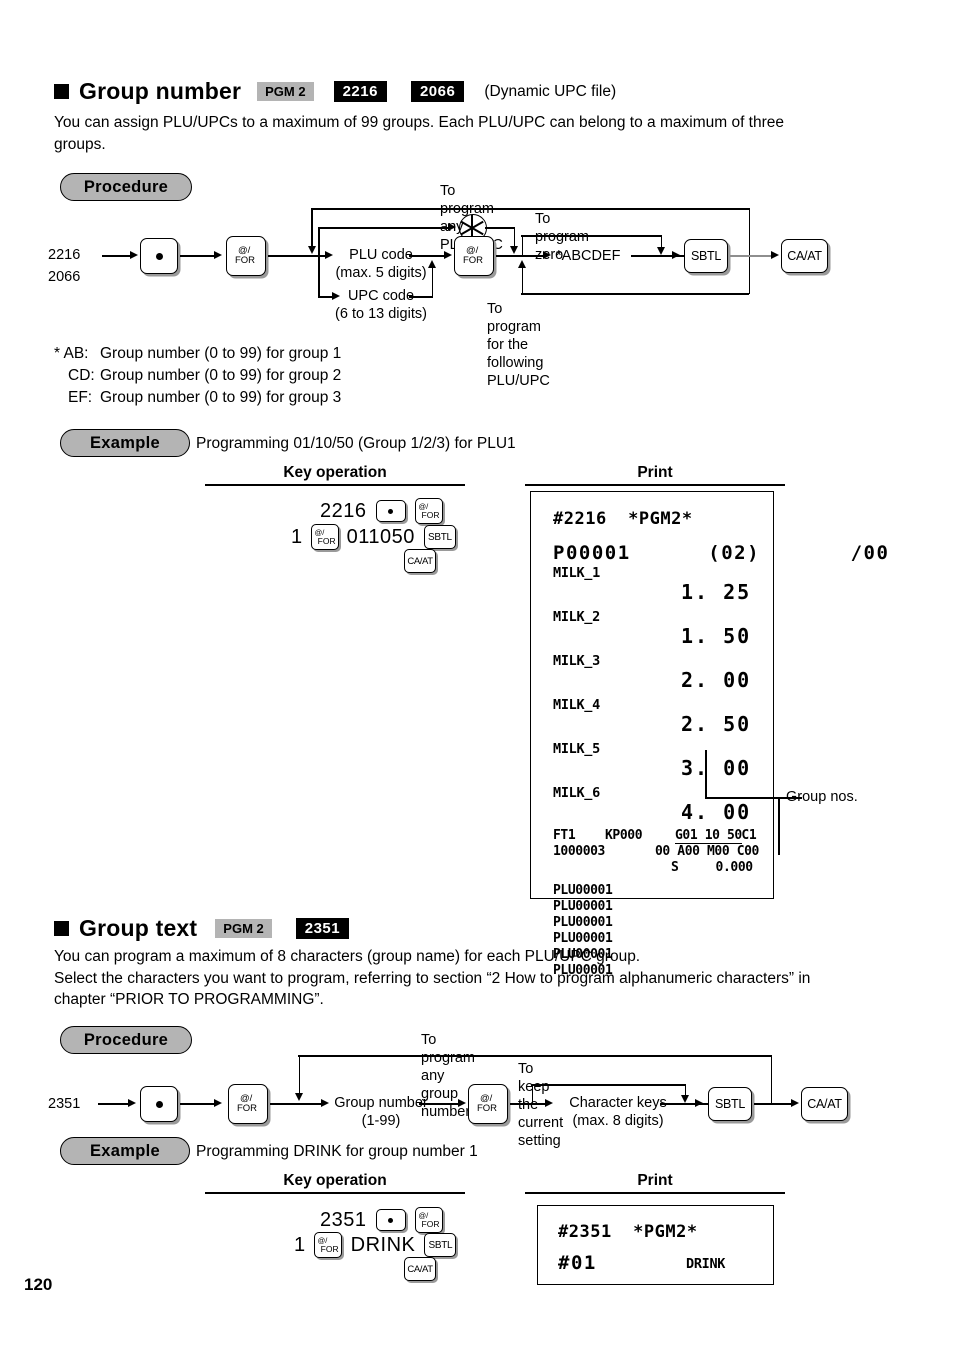 This screenshot has width=954, height=1349. I want to click on flow2-key-at-for-2: @/ FOR, so click(488, 1104).